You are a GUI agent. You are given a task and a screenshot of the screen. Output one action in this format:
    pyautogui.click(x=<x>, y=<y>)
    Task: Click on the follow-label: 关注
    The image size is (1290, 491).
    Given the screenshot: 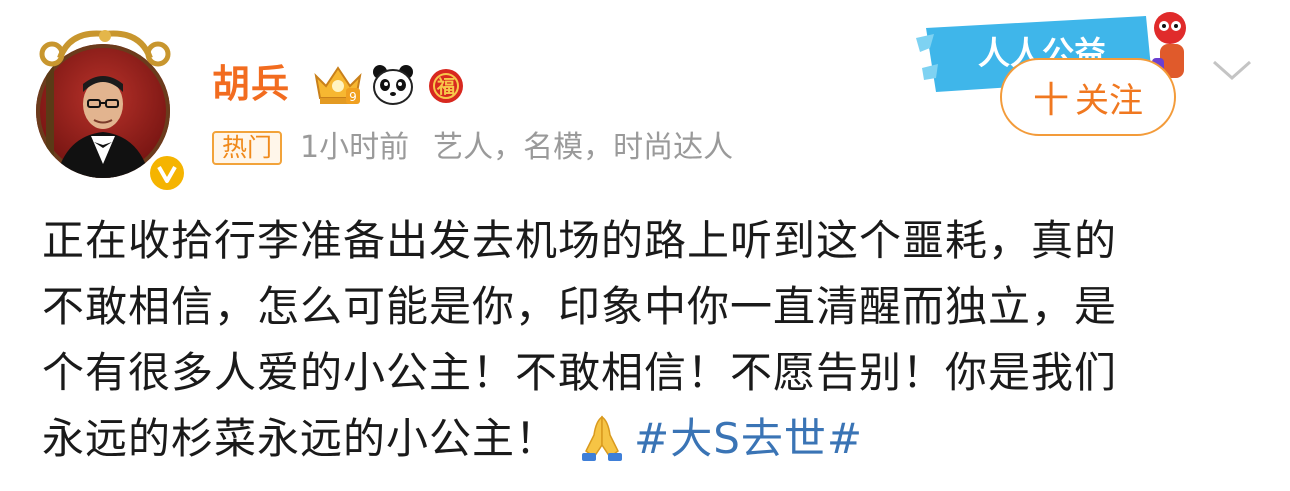 What is the action you would take?
    pyautogui.click(x=1109, y=100)
    